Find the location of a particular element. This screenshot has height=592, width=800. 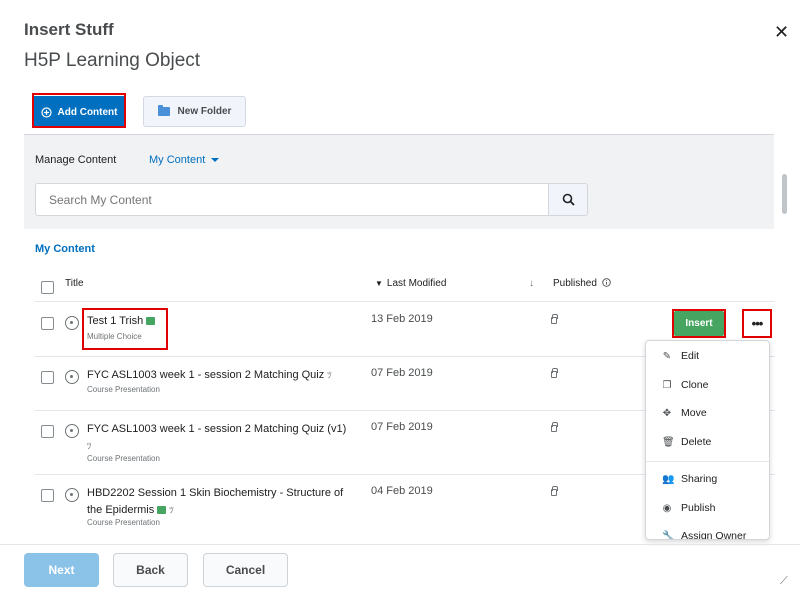

header-last-modified: ▼ Last Modified is located at coordinates (410, 283).